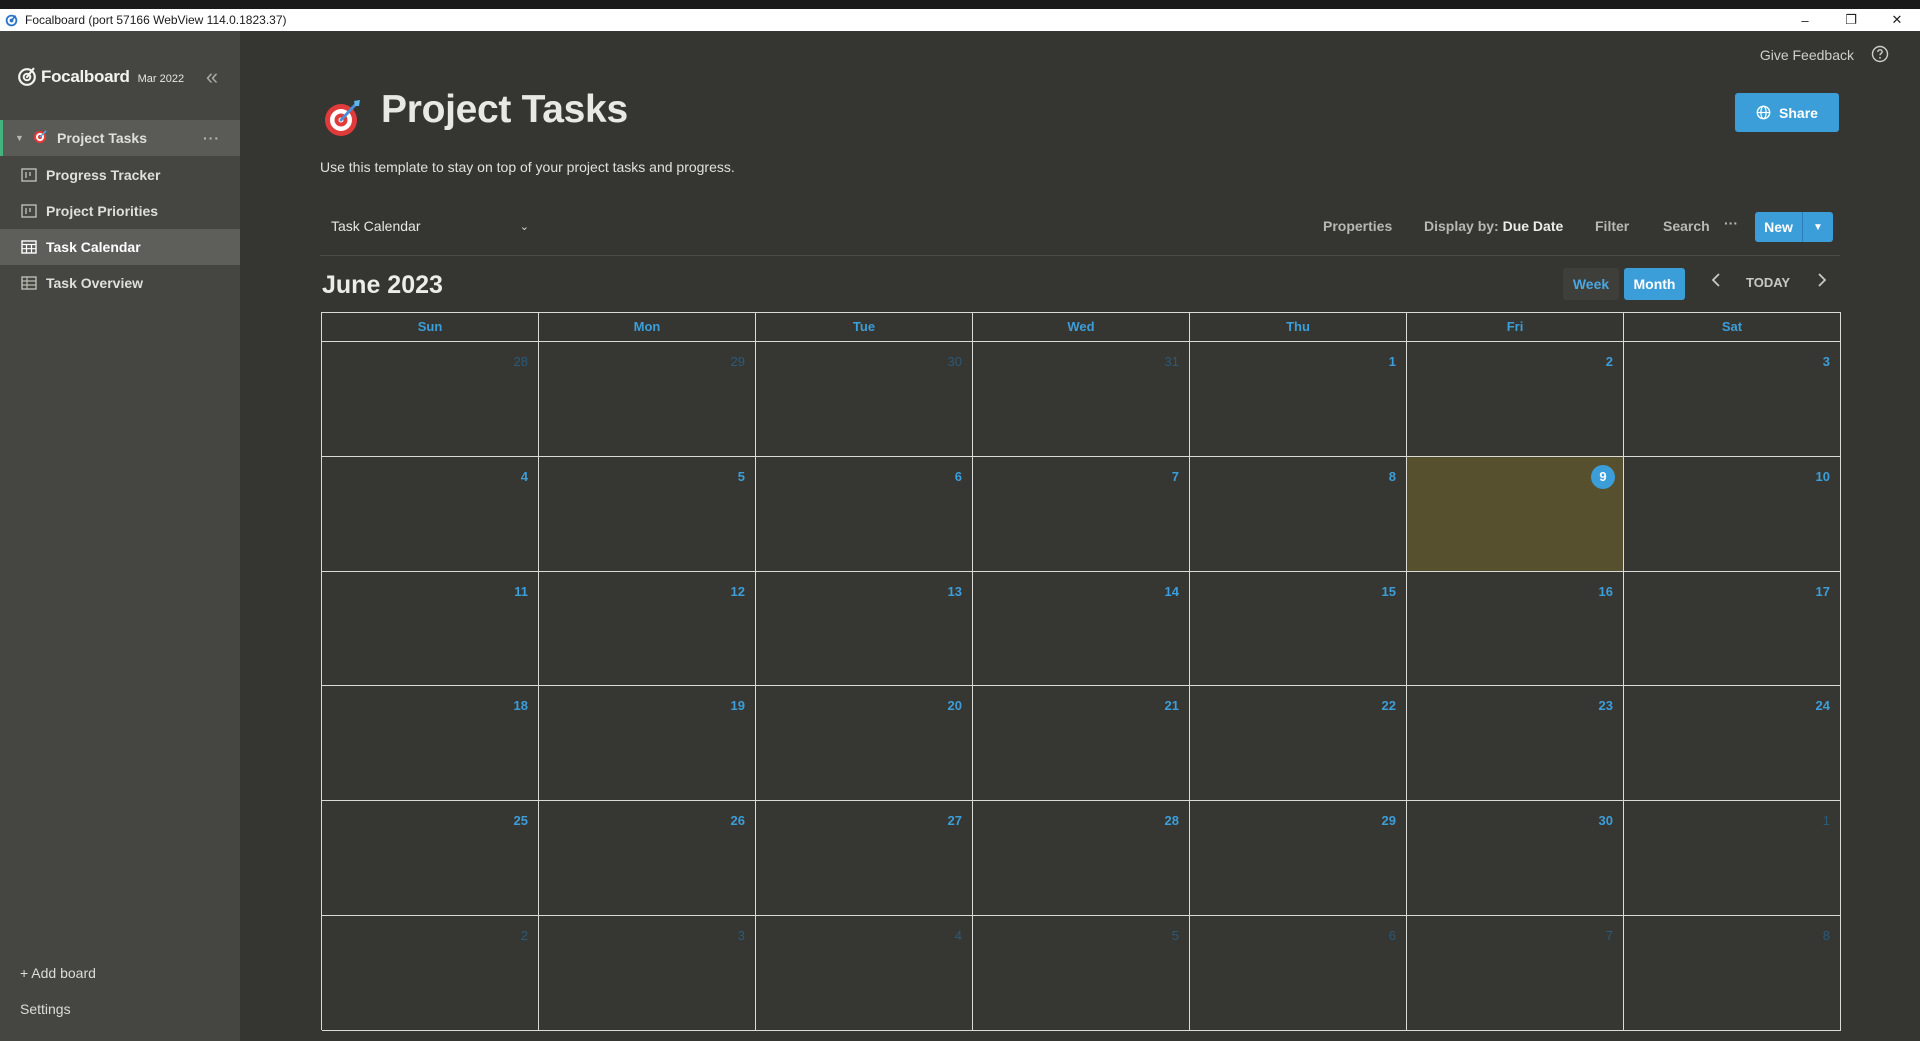 Image resolution: width=1920 pixels, height=1041 pixels. Describe the element at coordinates (211, 138) in the screenshot. I see `board-options-icon: ···` at that location.